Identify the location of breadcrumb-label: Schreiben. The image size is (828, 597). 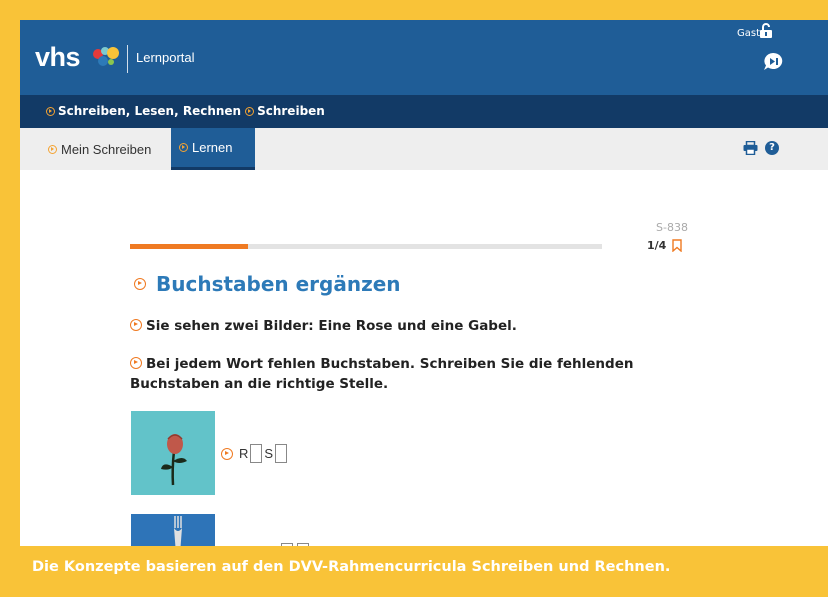
(291, 111).